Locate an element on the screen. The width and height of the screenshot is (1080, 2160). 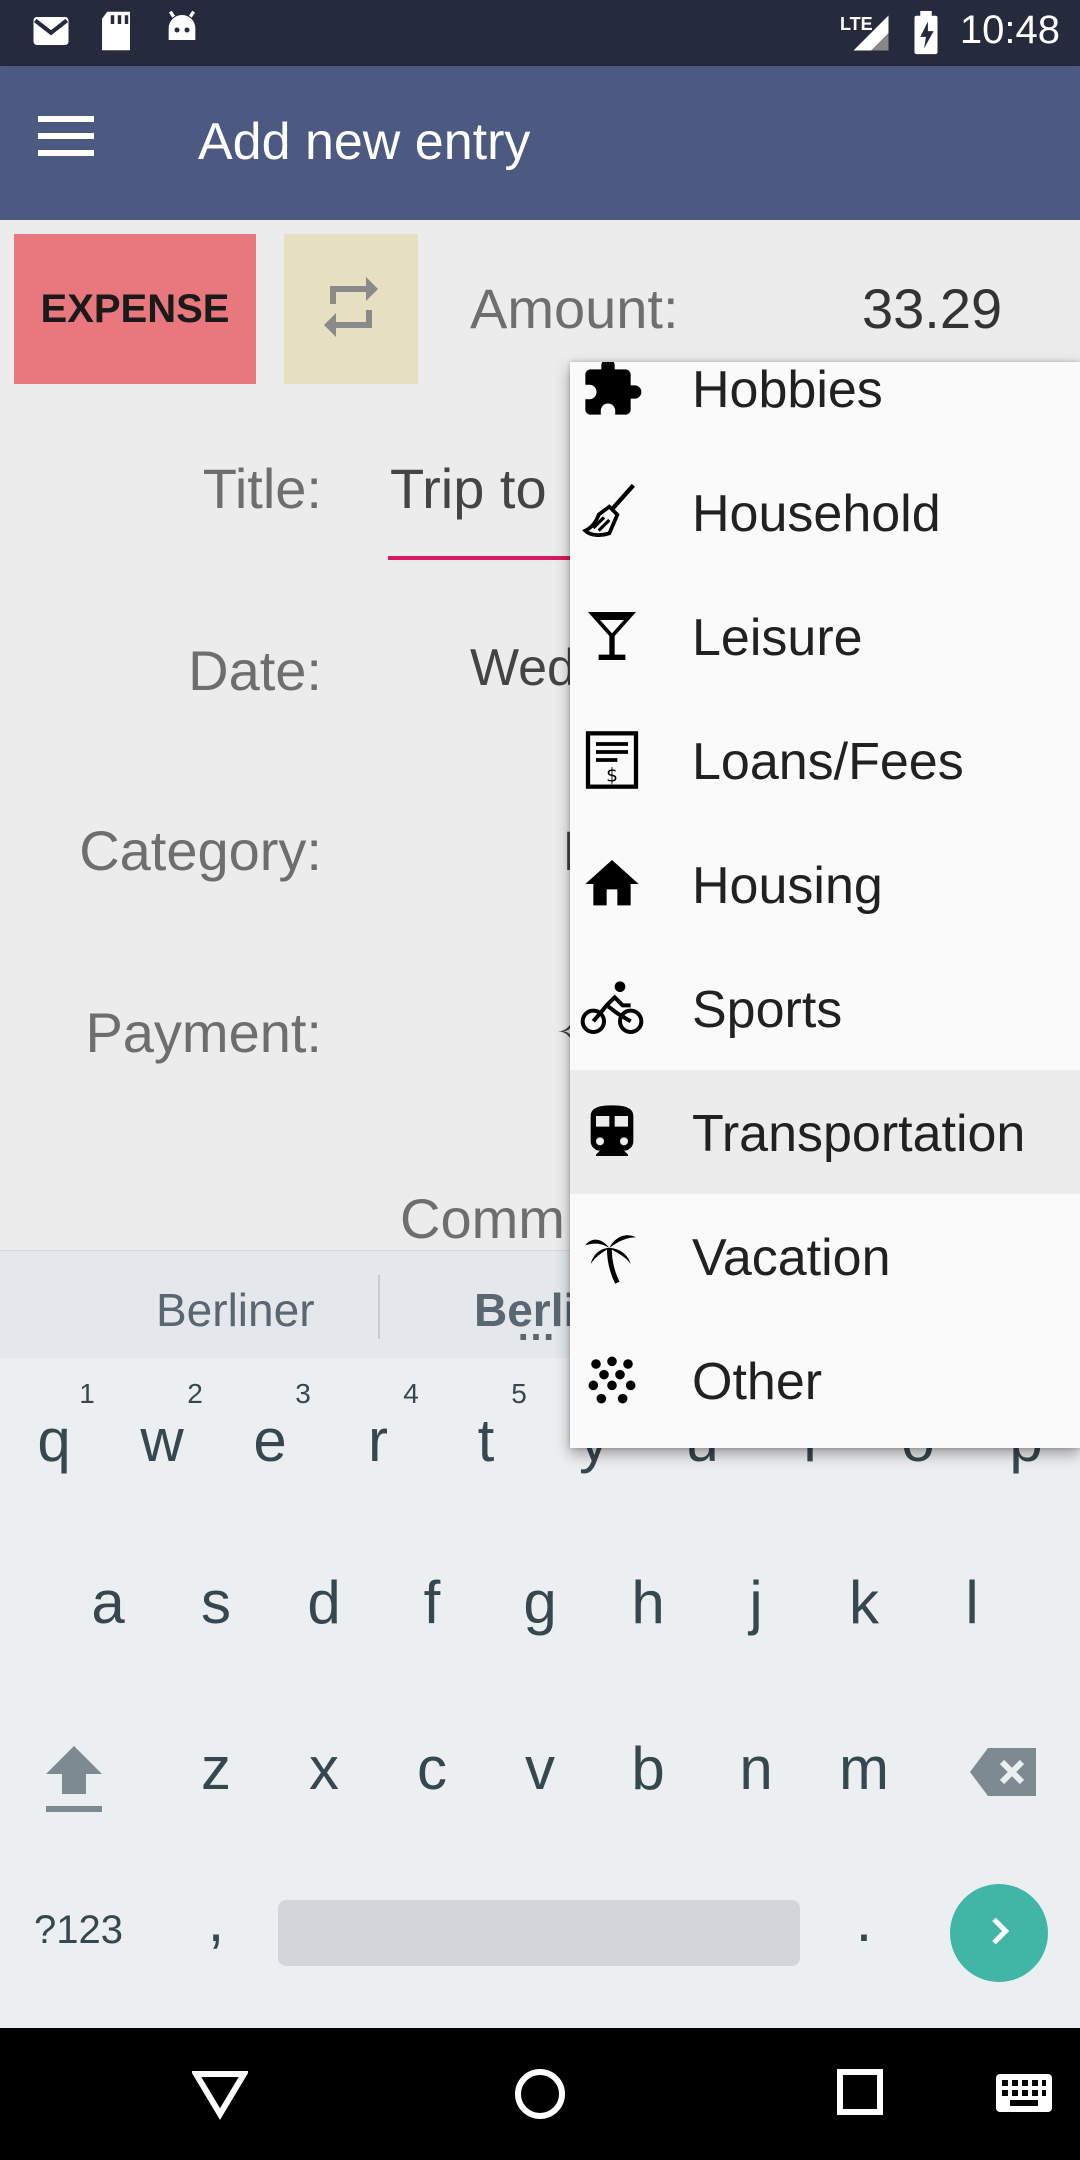
cocktail-icon is located at coordinates (612, 636).